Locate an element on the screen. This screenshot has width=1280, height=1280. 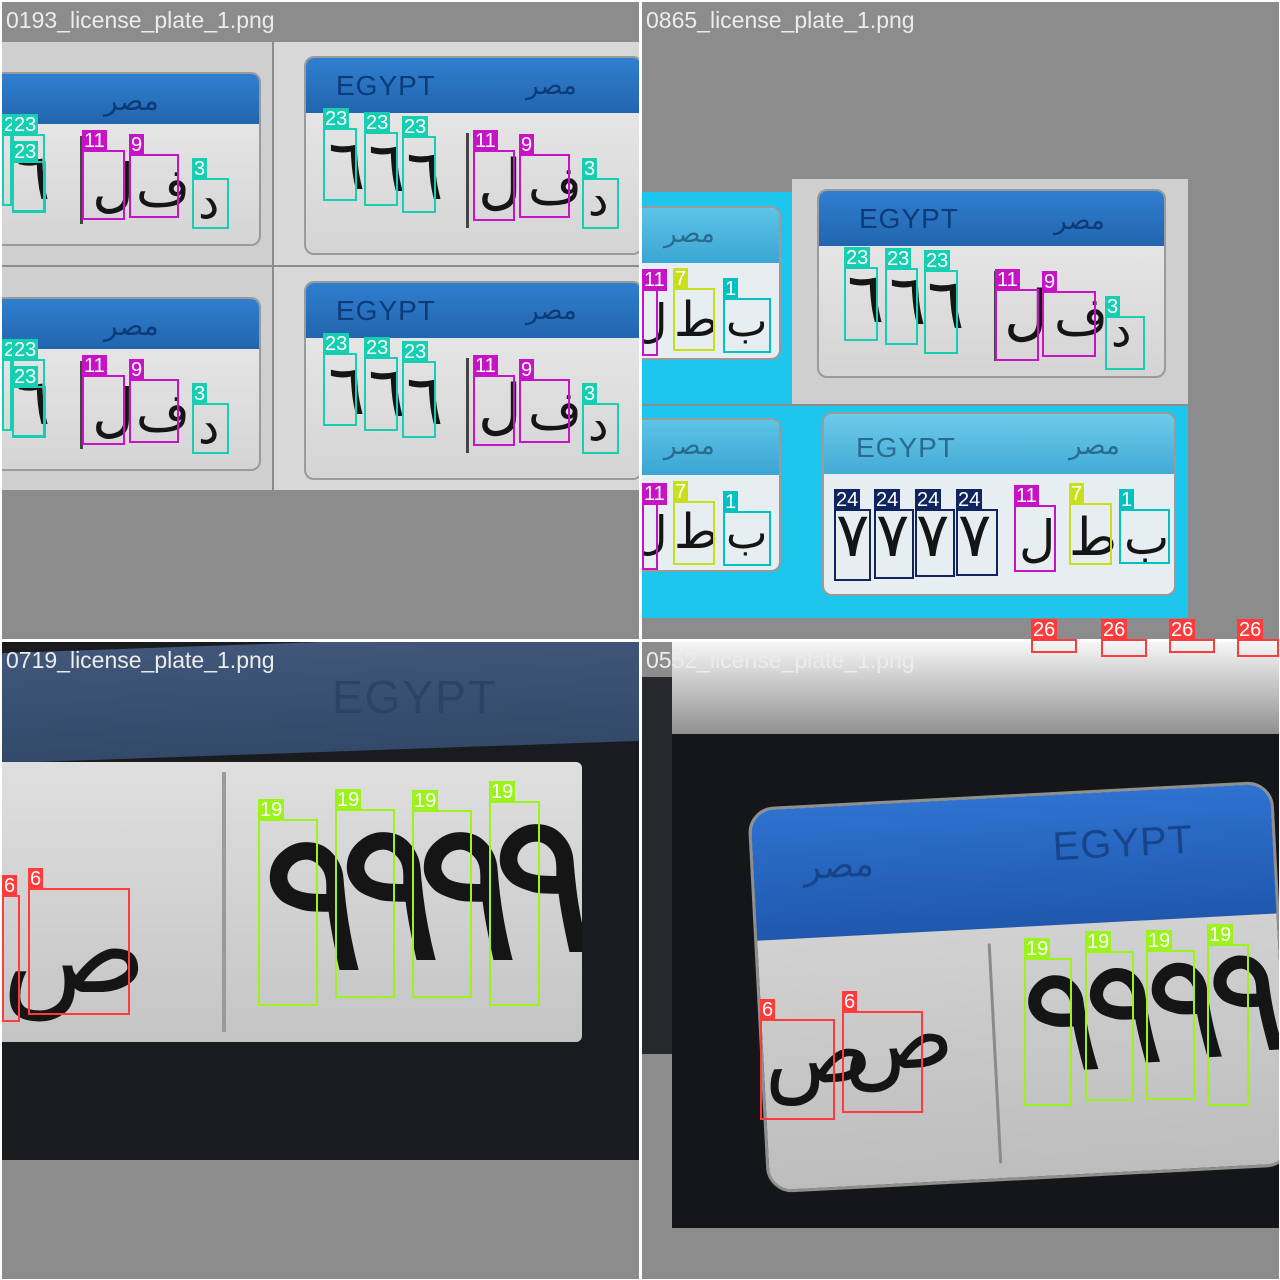
tile-filename: 0193_license_plate_1.png is located at coordinates (140, 20).